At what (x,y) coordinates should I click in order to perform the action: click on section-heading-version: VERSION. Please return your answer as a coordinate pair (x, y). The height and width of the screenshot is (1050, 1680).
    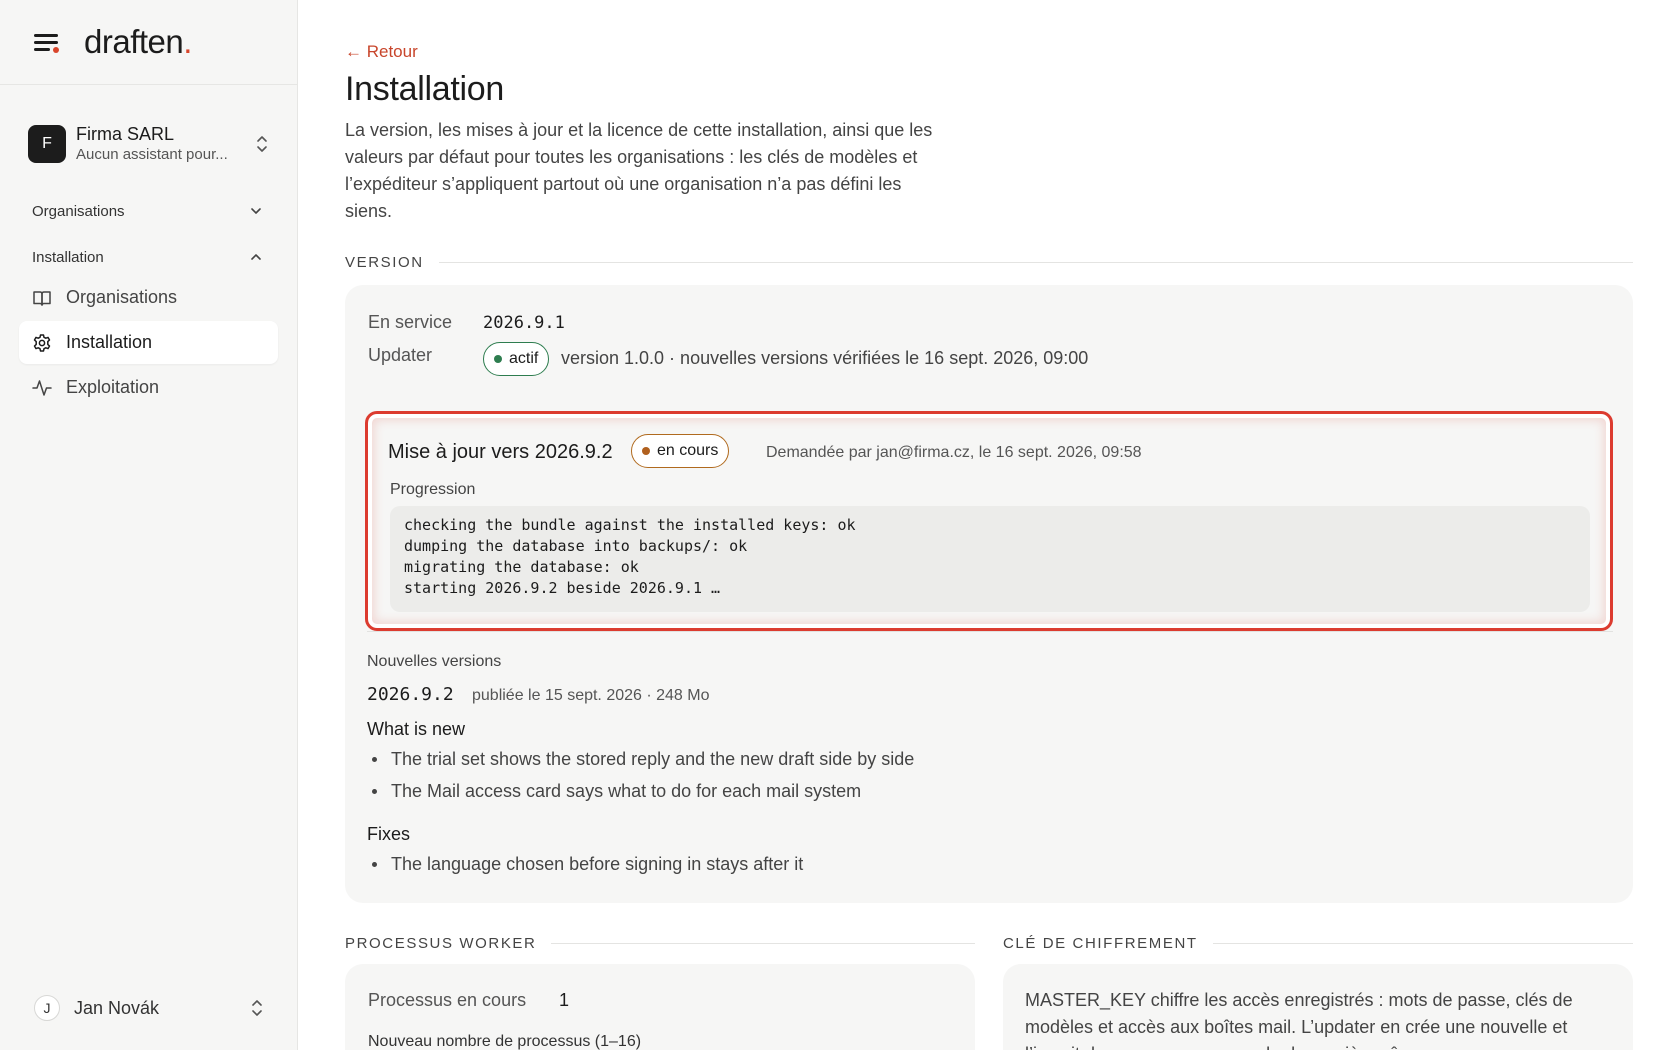
    Looking at the image, I should click on (989, 262).